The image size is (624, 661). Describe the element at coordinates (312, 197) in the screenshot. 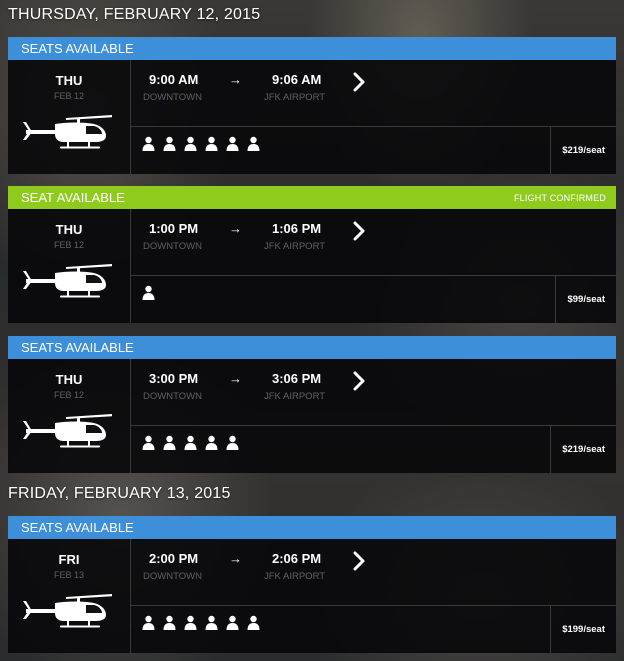

I see `availability-bar: SEAT AVAILABLE FLIGHT CONFIRMED` at that location.